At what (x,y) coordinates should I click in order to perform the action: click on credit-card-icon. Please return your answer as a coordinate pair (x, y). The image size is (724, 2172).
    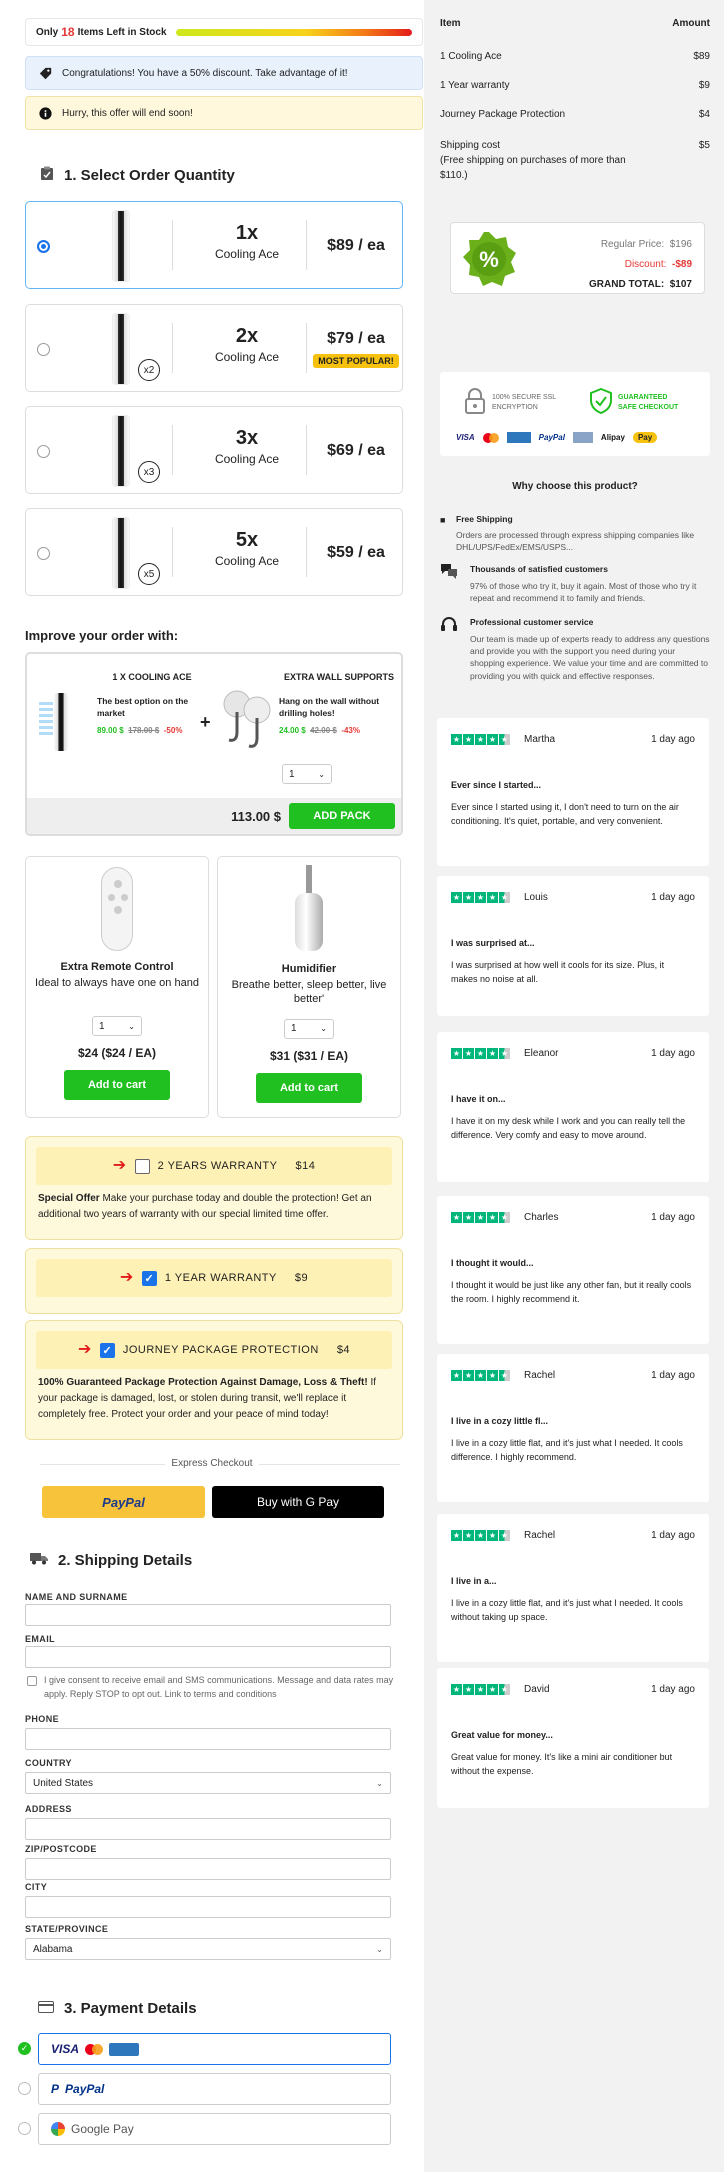
    Looking at the image, I should click on (46, 2008).